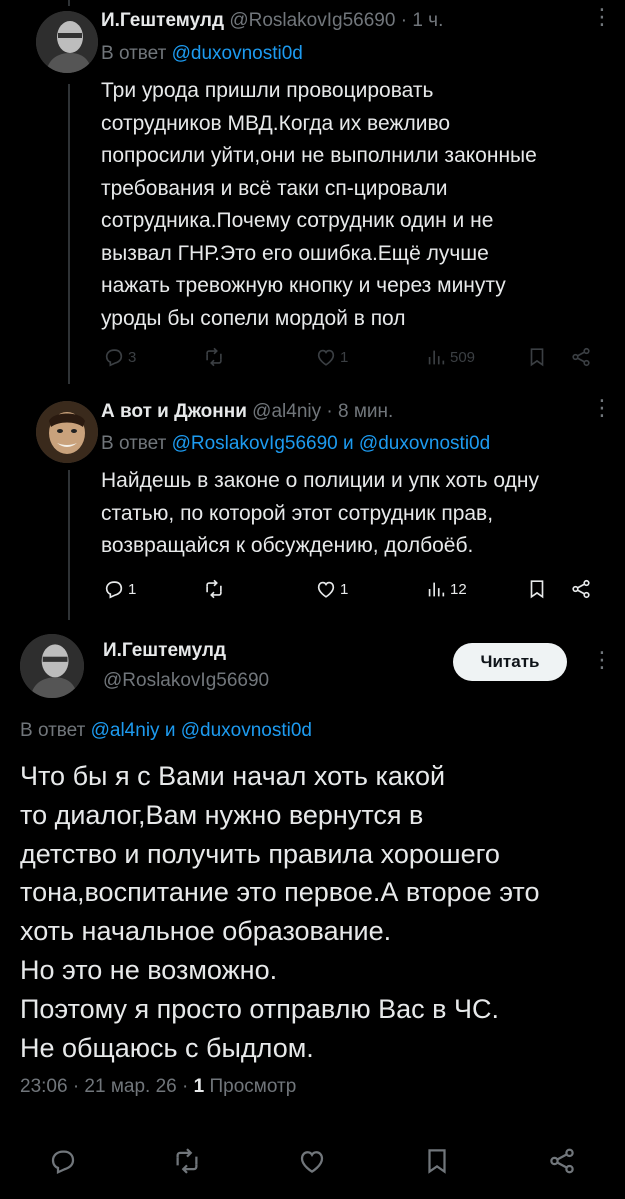 This screenshot has height=1199, width=625. I want to click on tweet-time: · 1 ч., so click(422, 20).